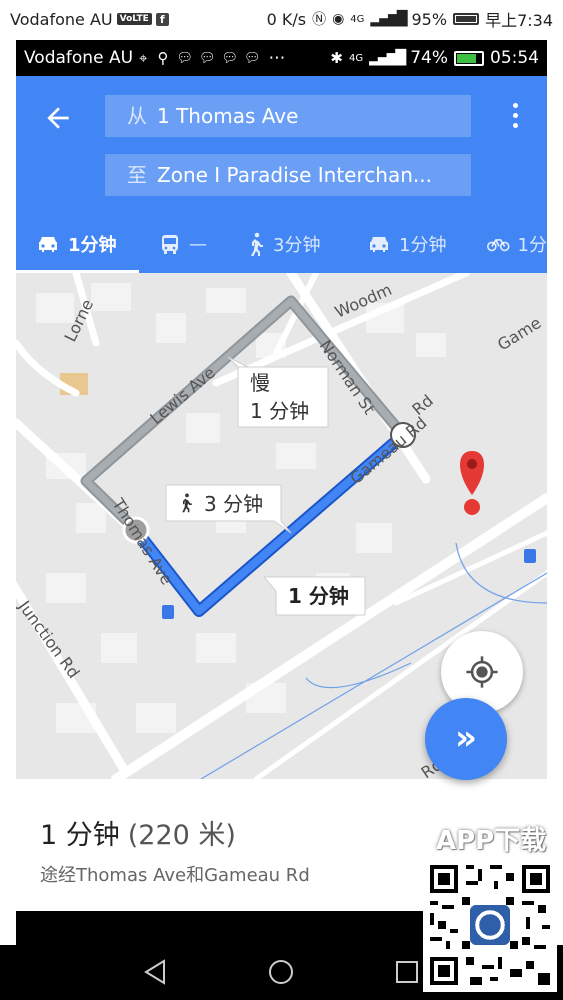 The width and height of the screenshot is (563, 1000). What do you see at coordinates (498, 245) in the screenshot?
I see `bike-icon` at bounding box center [498, 245].